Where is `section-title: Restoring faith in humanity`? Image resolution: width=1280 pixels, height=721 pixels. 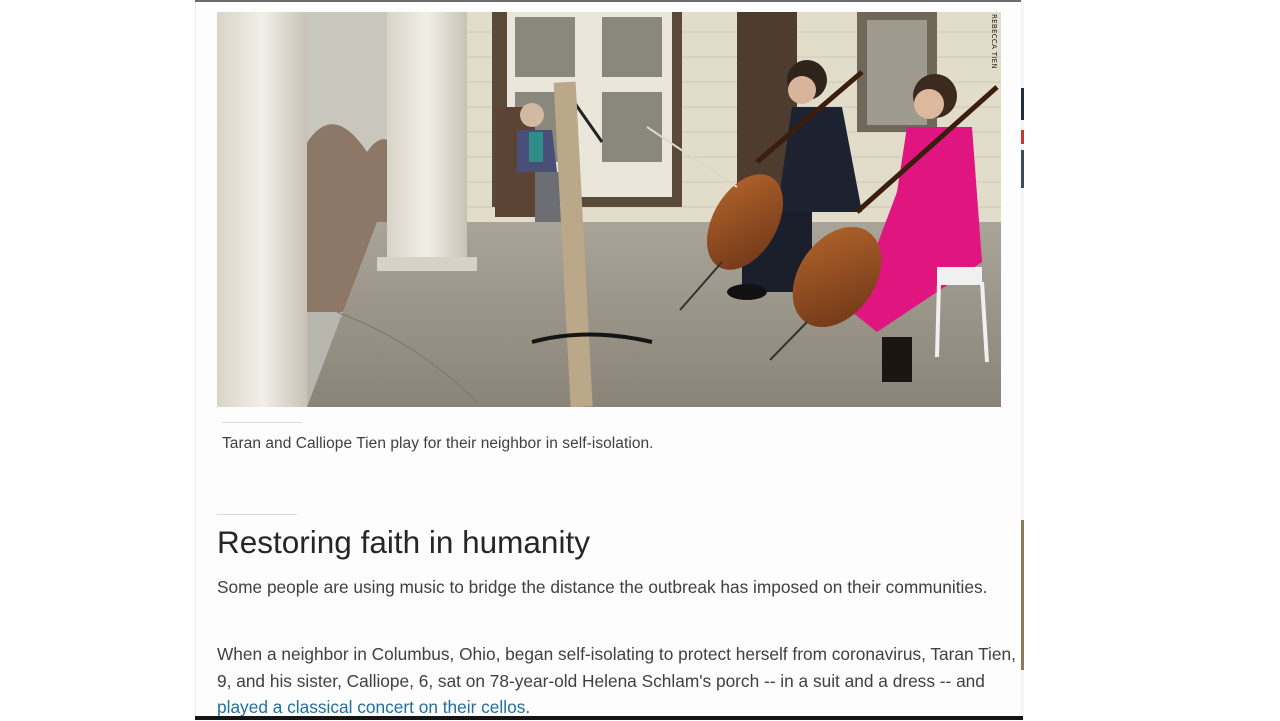
section-title: Restoring faith in humanity is located at coordinates (403, 542).